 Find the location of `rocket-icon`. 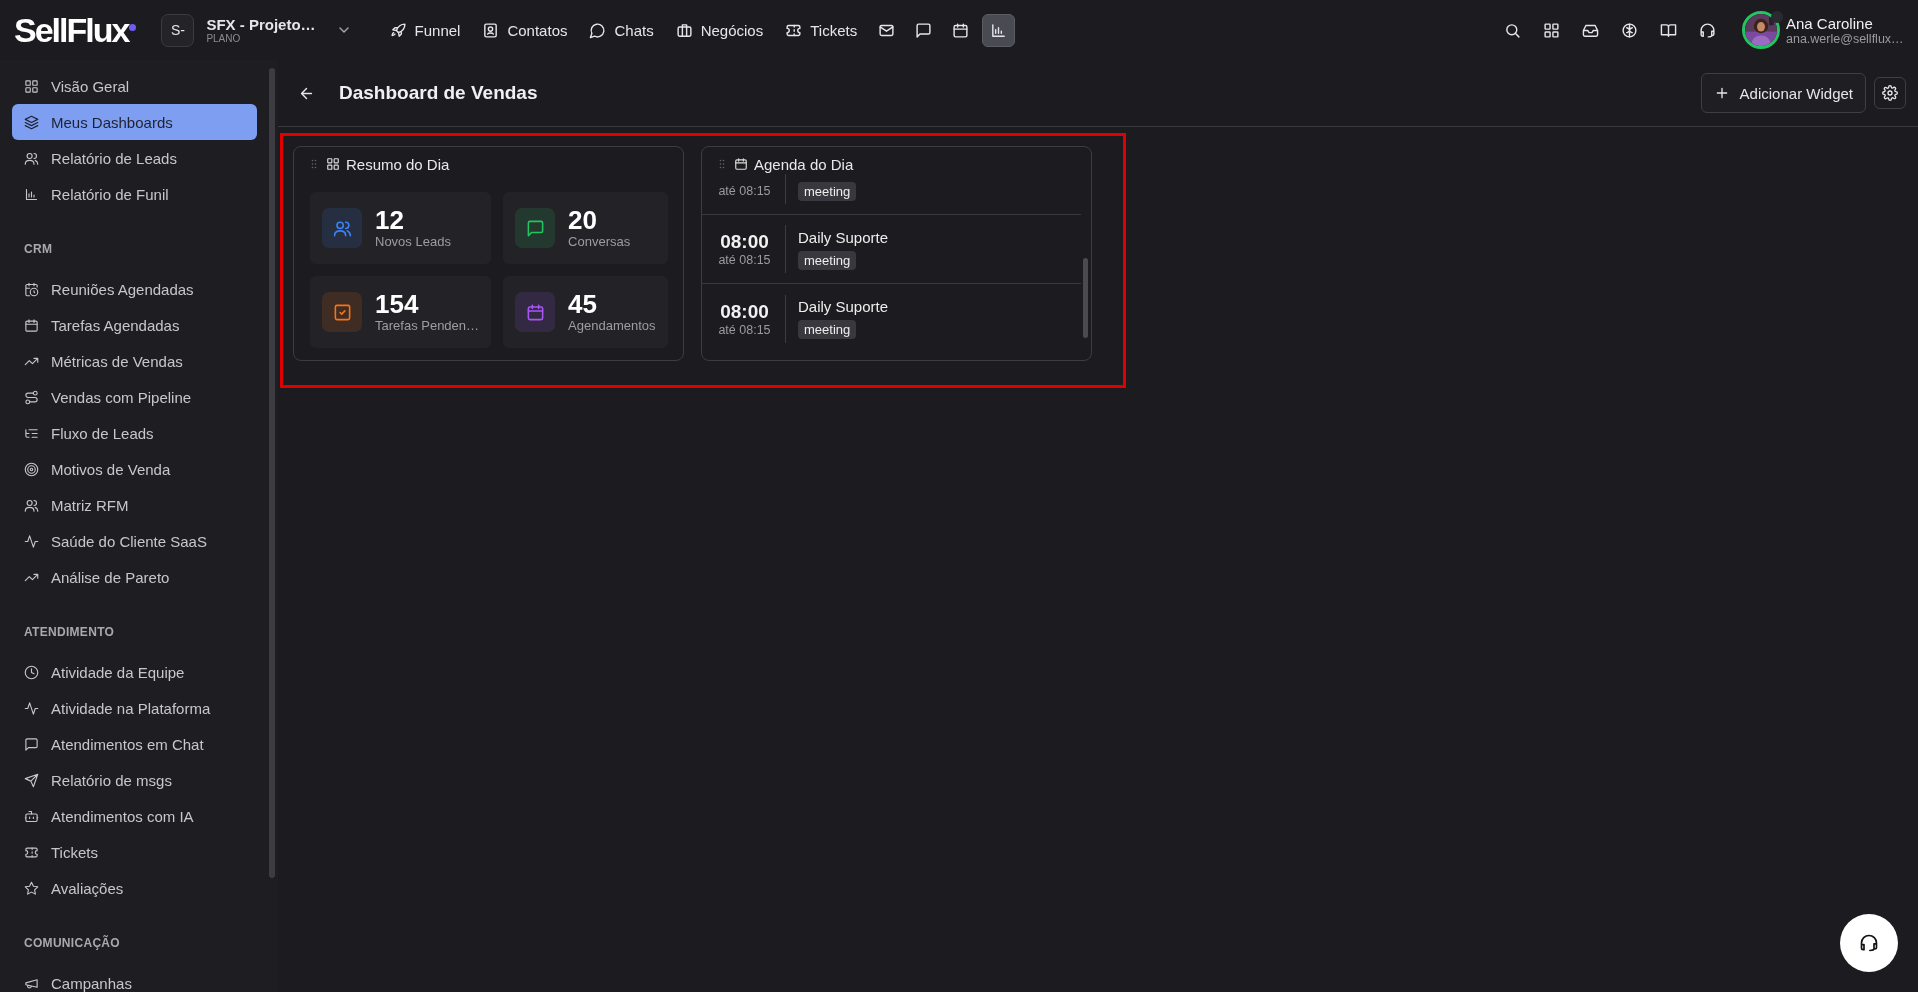

rocket-icon is located at coordinates (398, 30).